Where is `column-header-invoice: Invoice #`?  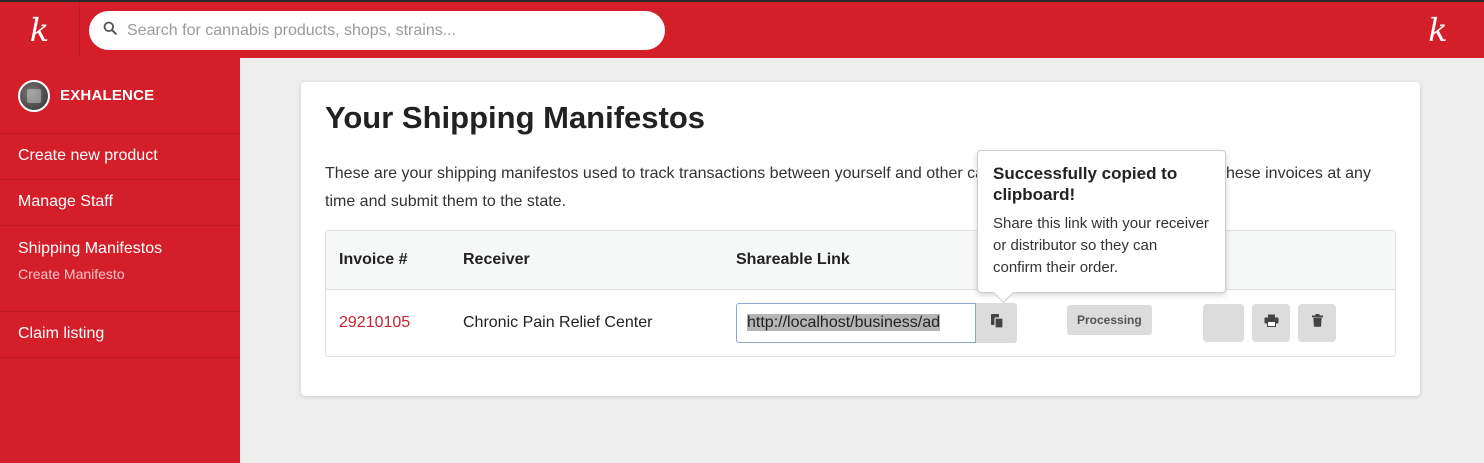 column-header-invoice: Invoice # is located at coordinates (373, 259).